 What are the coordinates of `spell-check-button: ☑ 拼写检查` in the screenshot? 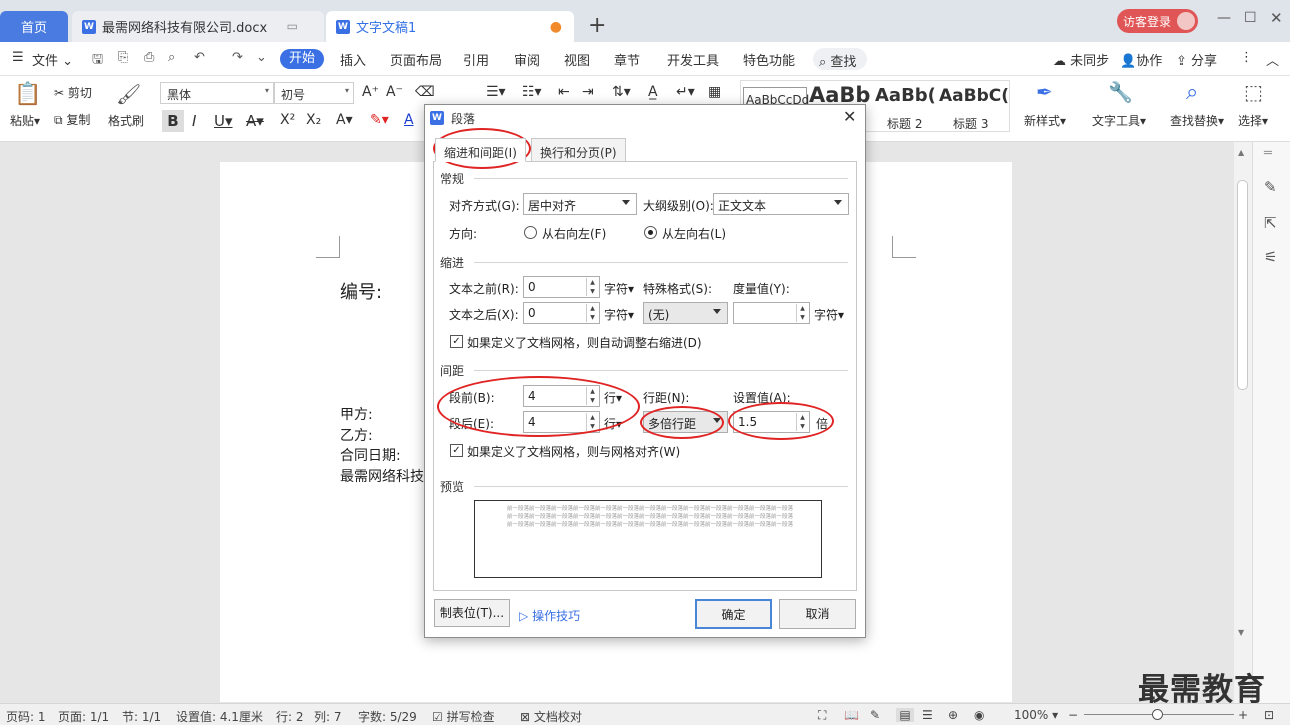 It's located at (463, 716).